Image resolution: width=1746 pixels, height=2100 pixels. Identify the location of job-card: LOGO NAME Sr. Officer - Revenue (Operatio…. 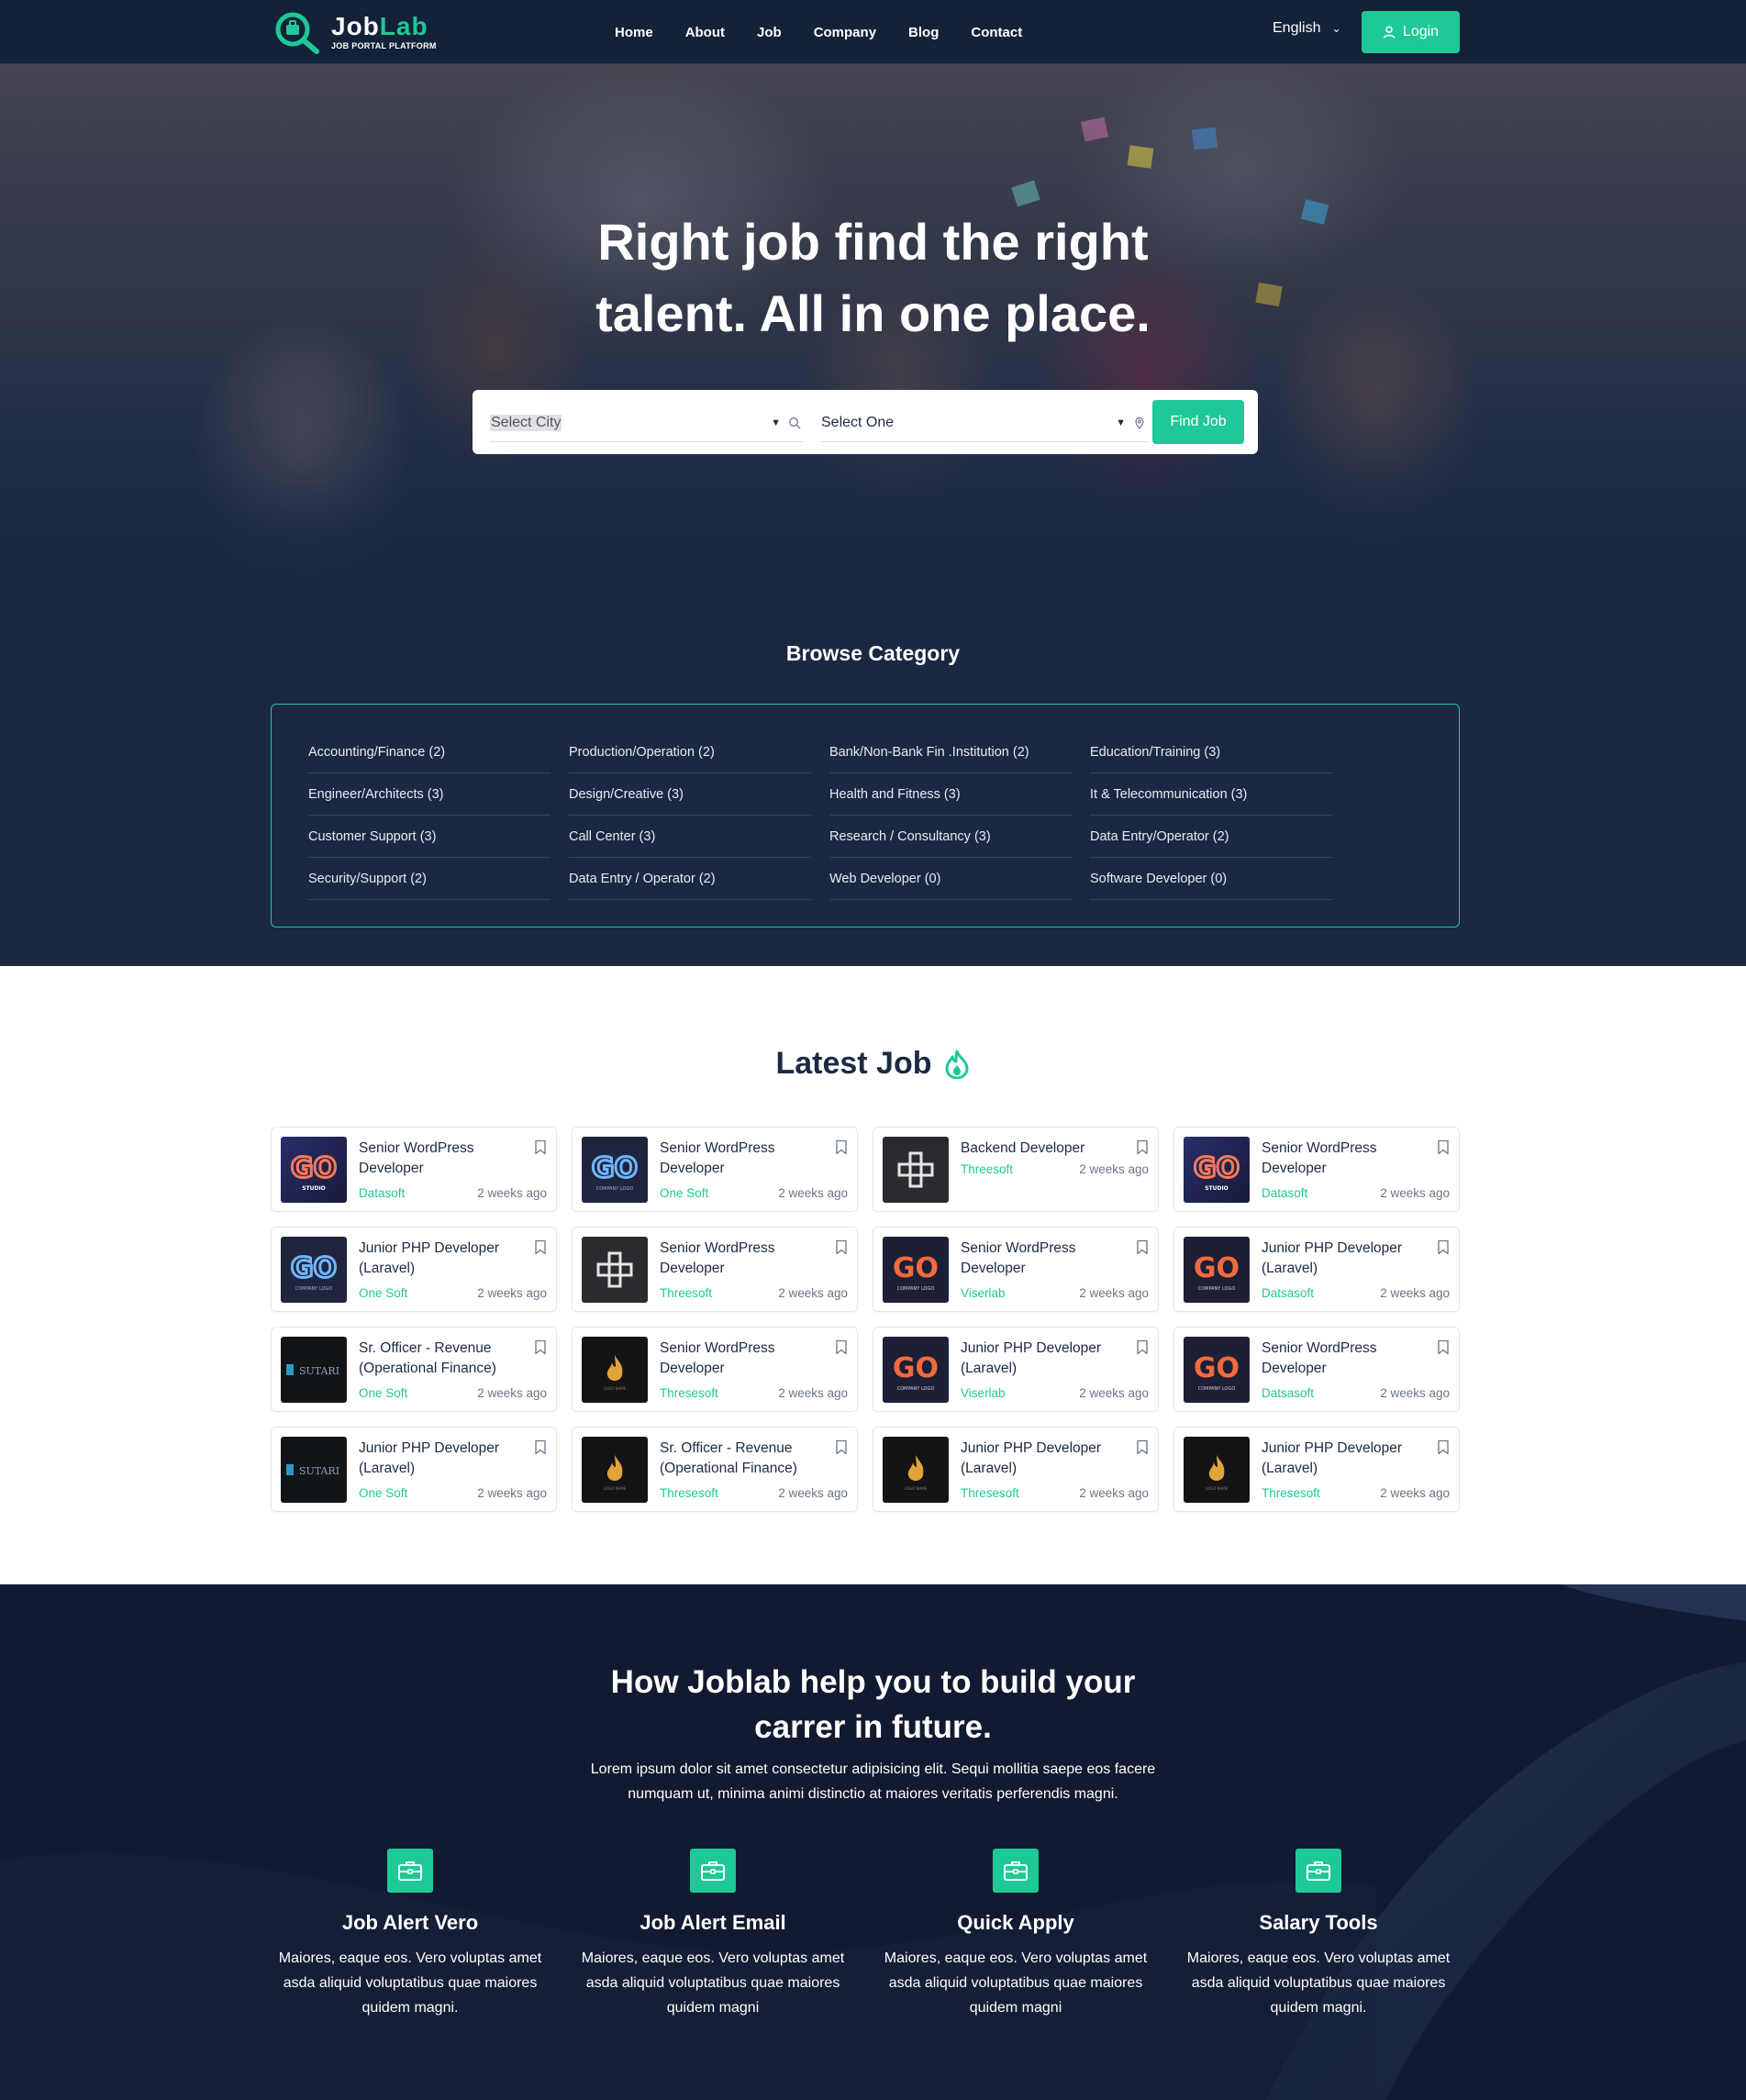
(715, 1470).